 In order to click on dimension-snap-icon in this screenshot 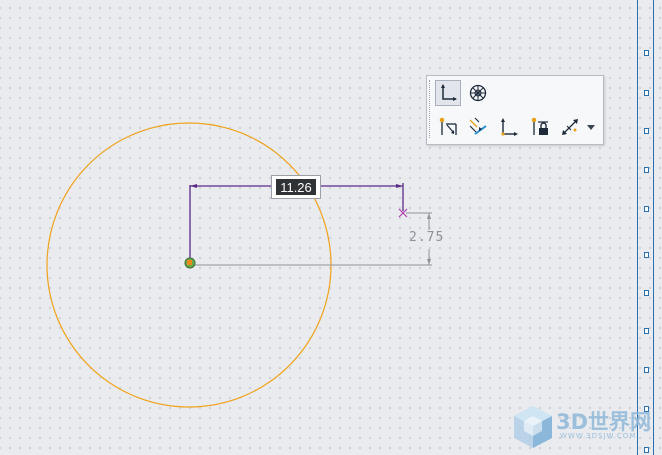, I will do `click(570, 127)`.